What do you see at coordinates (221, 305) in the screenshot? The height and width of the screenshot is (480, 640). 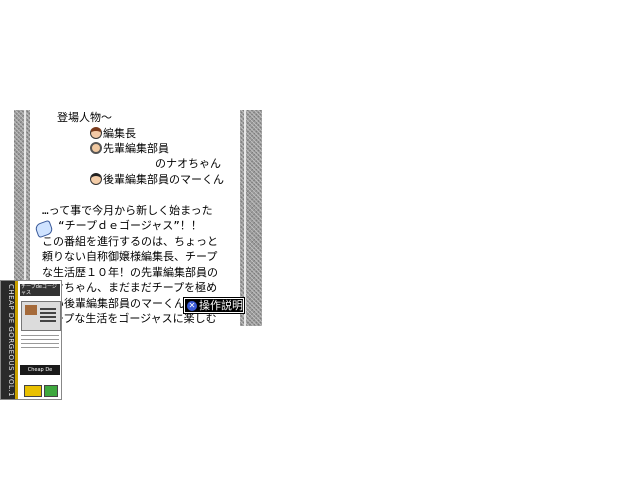 I see `operation-guide-label: 操作説明` at bounding box center [221, 305].